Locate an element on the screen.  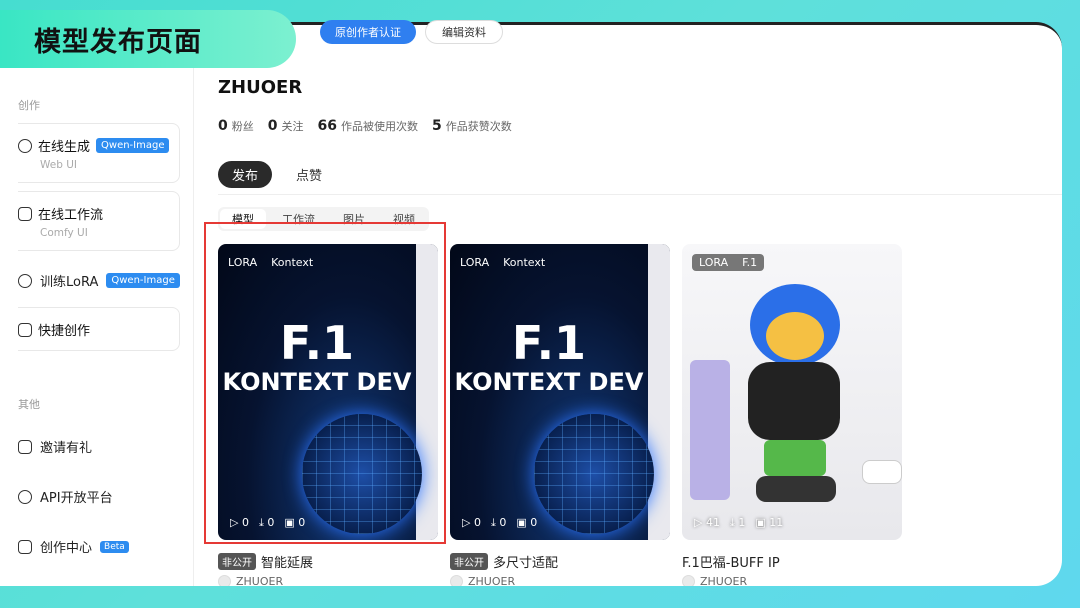
sidebar-item-train-lora: 训练LoRA Qwen-Image is located at coordinates (99, 280).